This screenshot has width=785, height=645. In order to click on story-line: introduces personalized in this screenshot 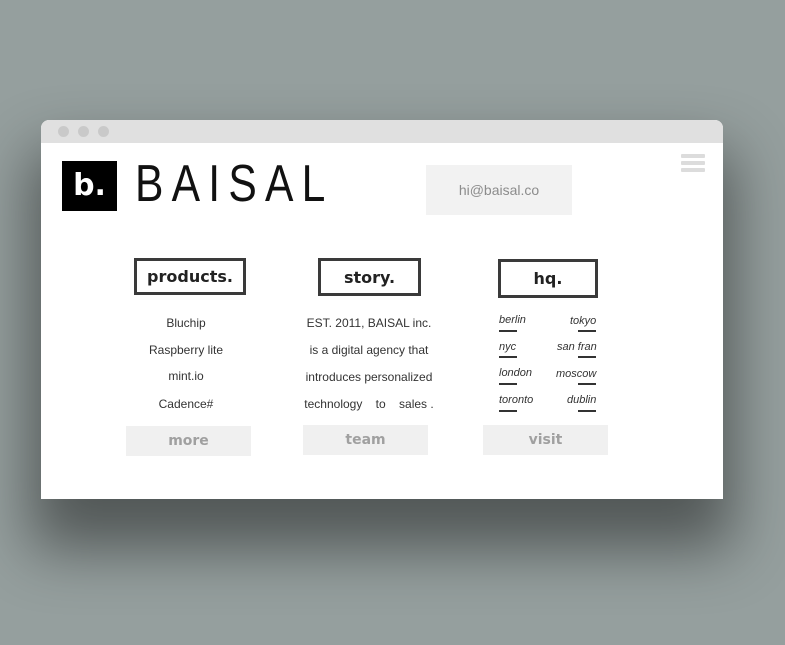, I will do `click(369, 377)`.